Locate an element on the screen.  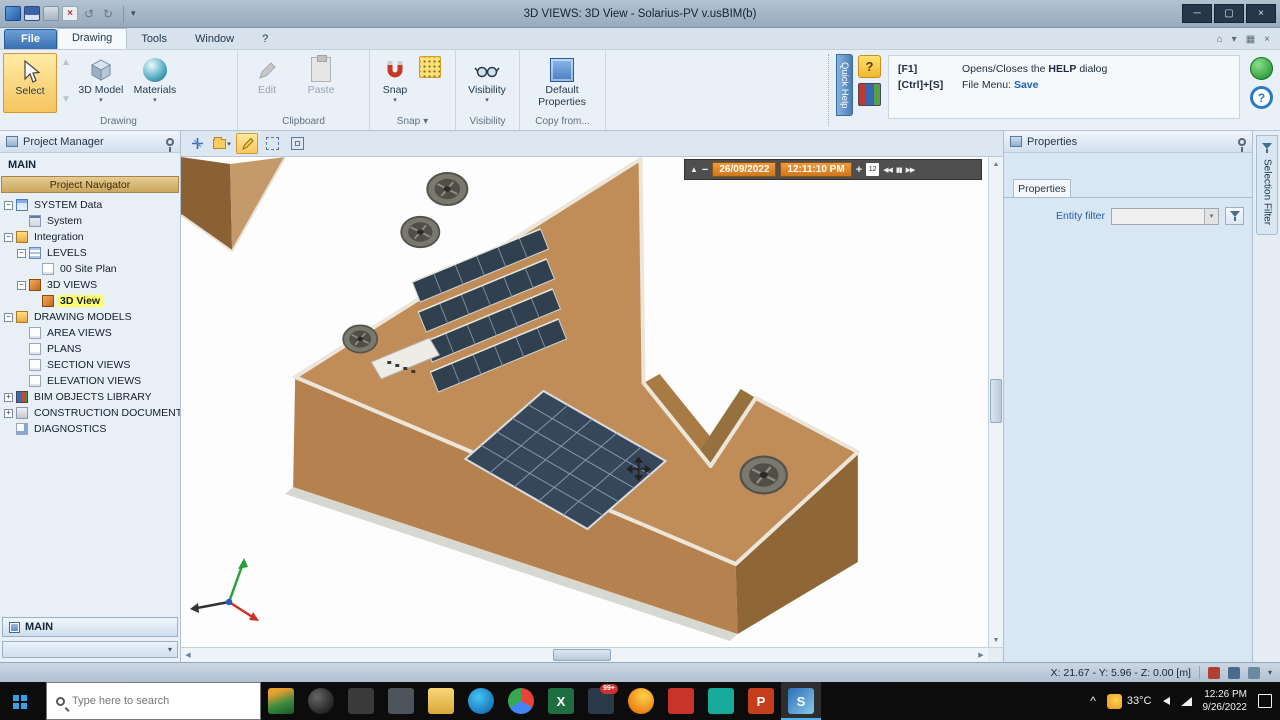
minimize-button: ─ is located at coordinates (1197, 13).